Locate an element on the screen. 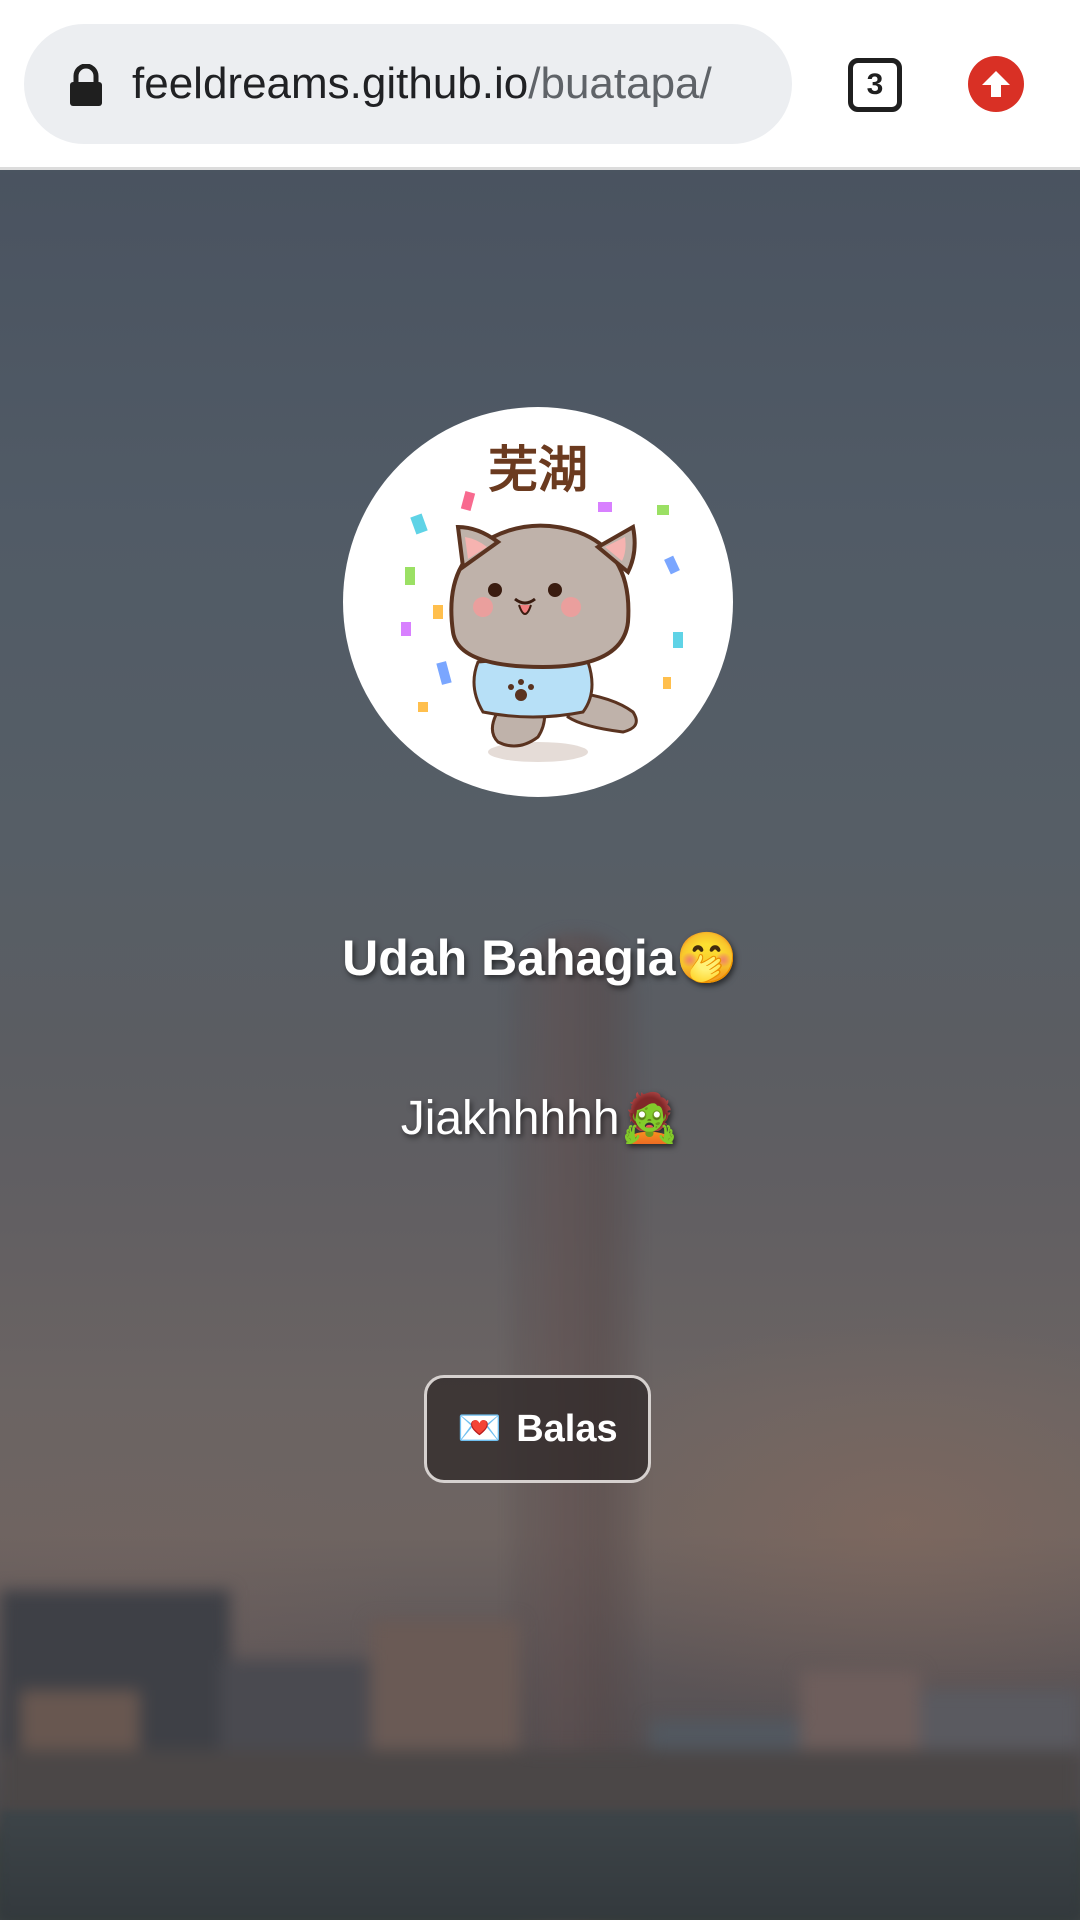 This screenshot has height=1920, width=1080. url-host: feeldreams.github.io is located at coordinates (330, 83).